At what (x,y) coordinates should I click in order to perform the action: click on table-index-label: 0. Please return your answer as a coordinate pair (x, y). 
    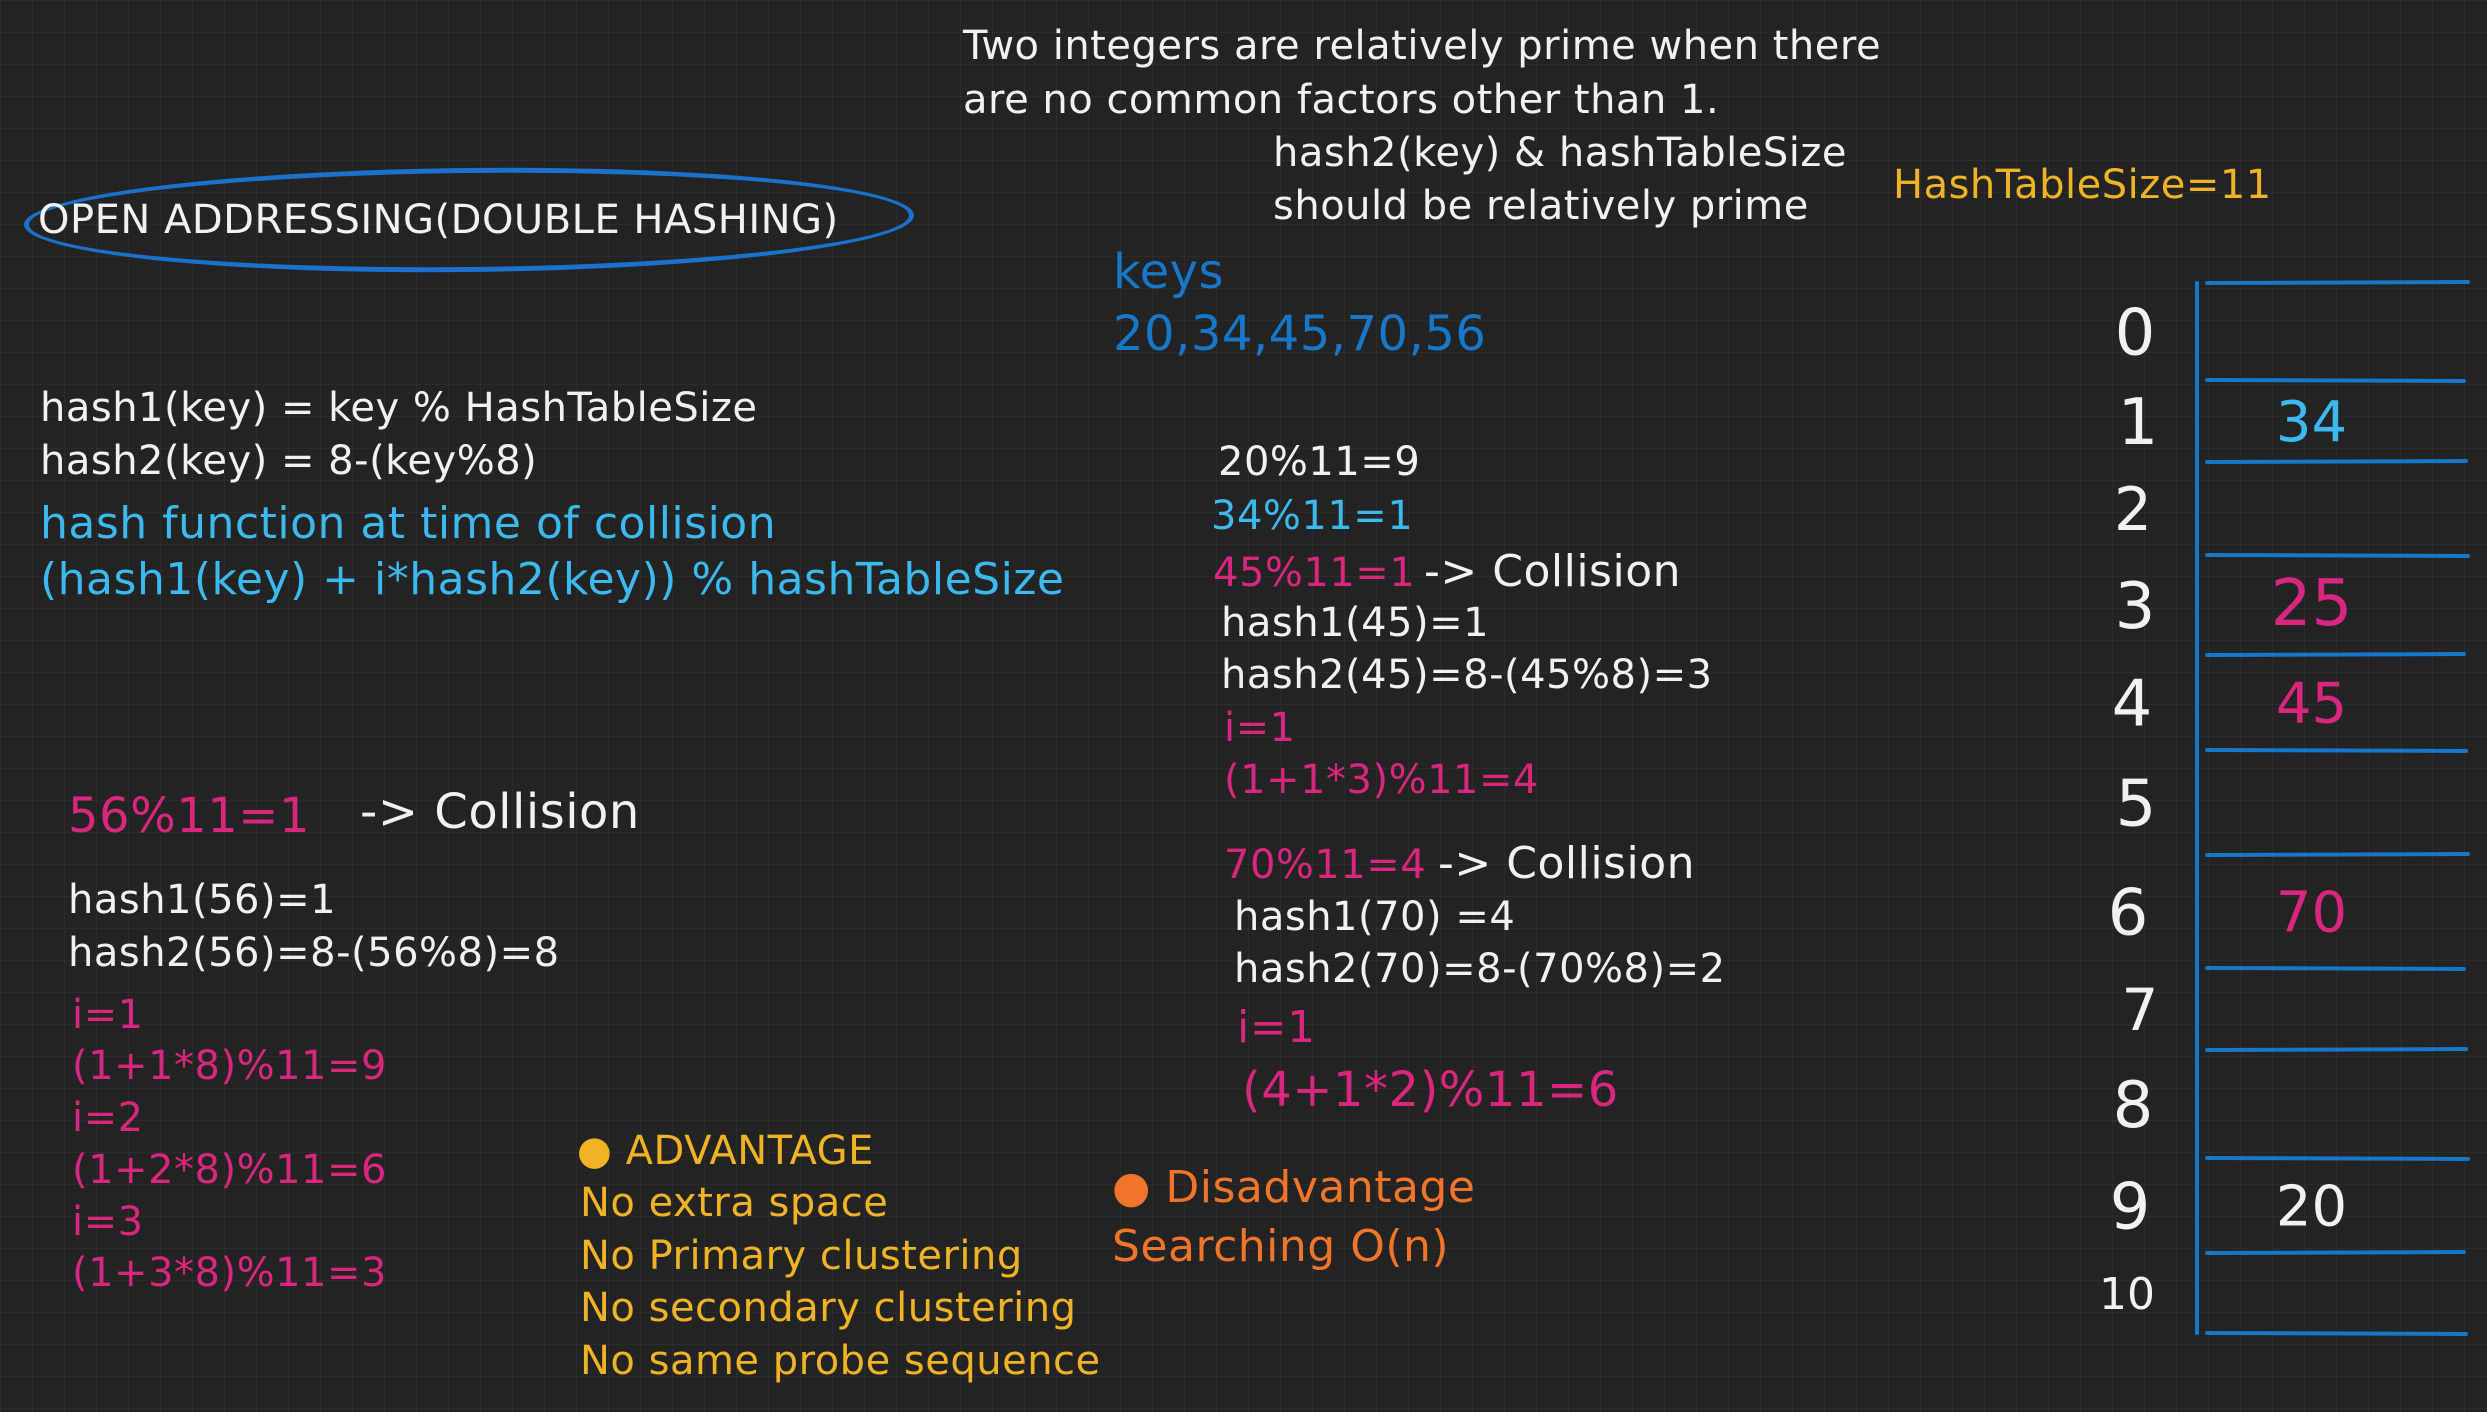
    Looking at the image, I should click on (2135, 334).